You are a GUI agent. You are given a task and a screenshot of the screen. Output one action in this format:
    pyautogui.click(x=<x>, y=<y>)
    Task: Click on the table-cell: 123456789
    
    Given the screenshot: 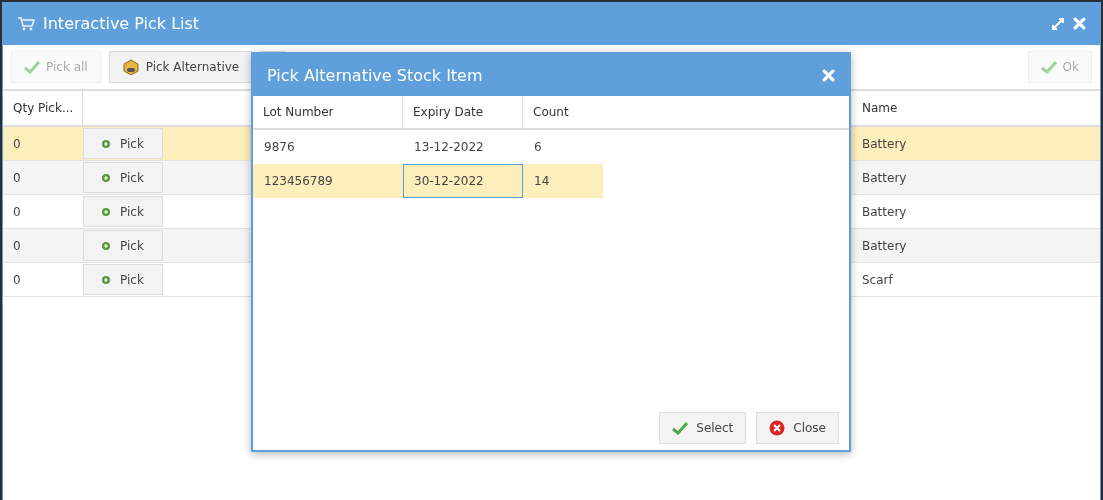 What is the action you would take?
    pyautogui.click(x=328, y=181)
    